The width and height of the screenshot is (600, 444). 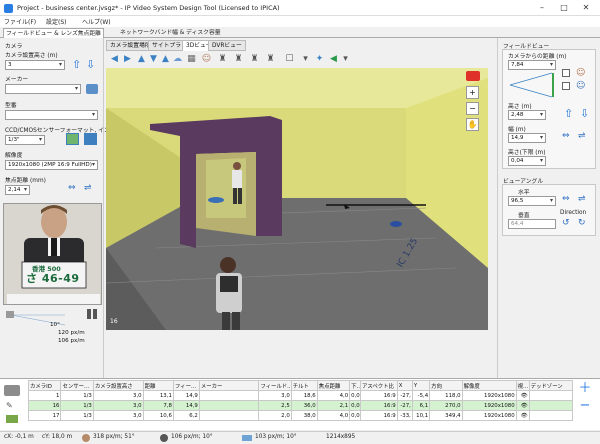 What do you see at coordinates (584, 113) in the screenshot?
I see `height-down-icon: ⇩` at bounding box center [584, 113].